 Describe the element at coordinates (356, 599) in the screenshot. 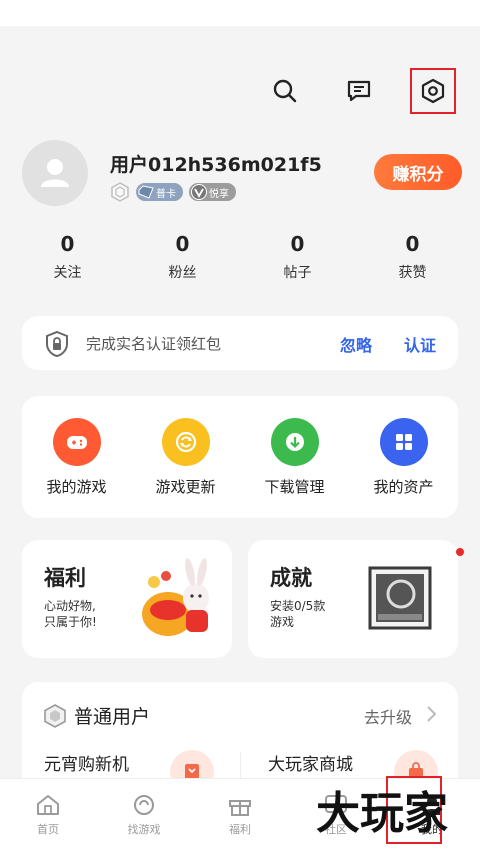

I see `achievement-card: 成就 安装0/5款 游戏` at that location.